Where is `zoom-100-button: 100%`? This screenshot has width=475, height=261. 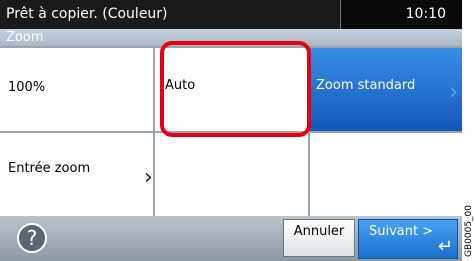 zoom-100-button: 100% is located at coordinates (76, 89).